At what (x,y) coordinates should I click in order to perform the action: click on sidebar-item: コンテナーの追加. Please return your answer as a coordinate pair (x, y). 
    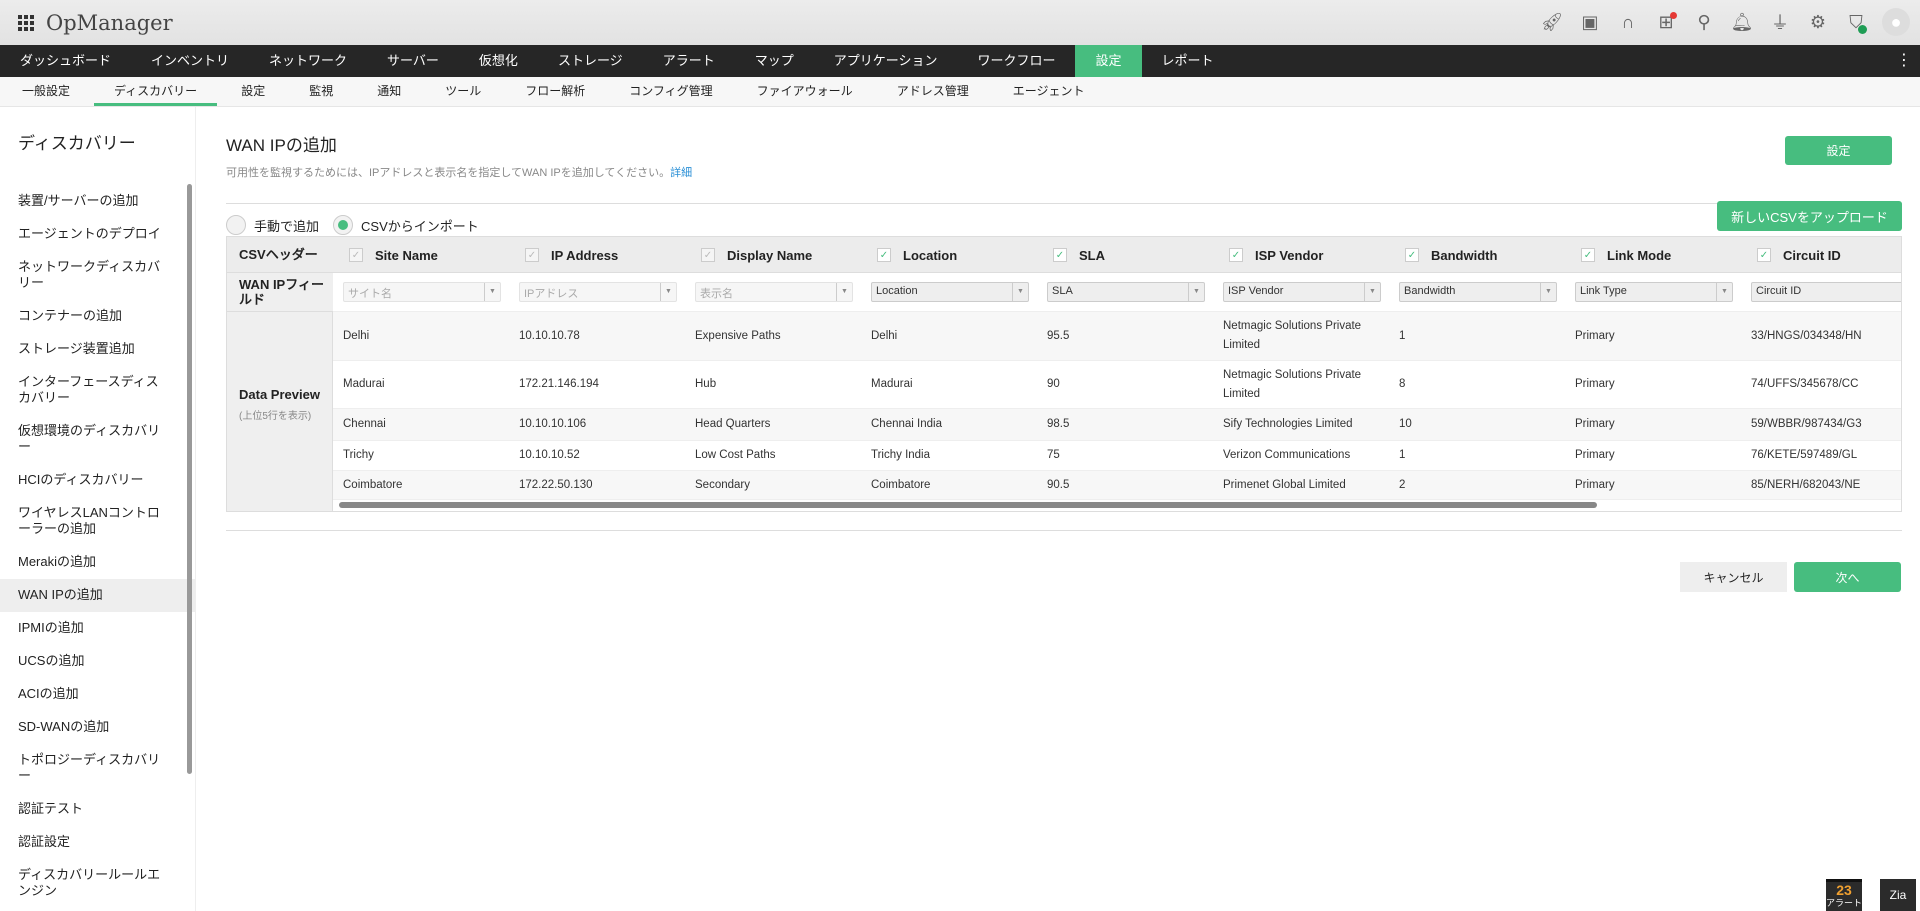
    Looking at the image, I should click on (97, 316).